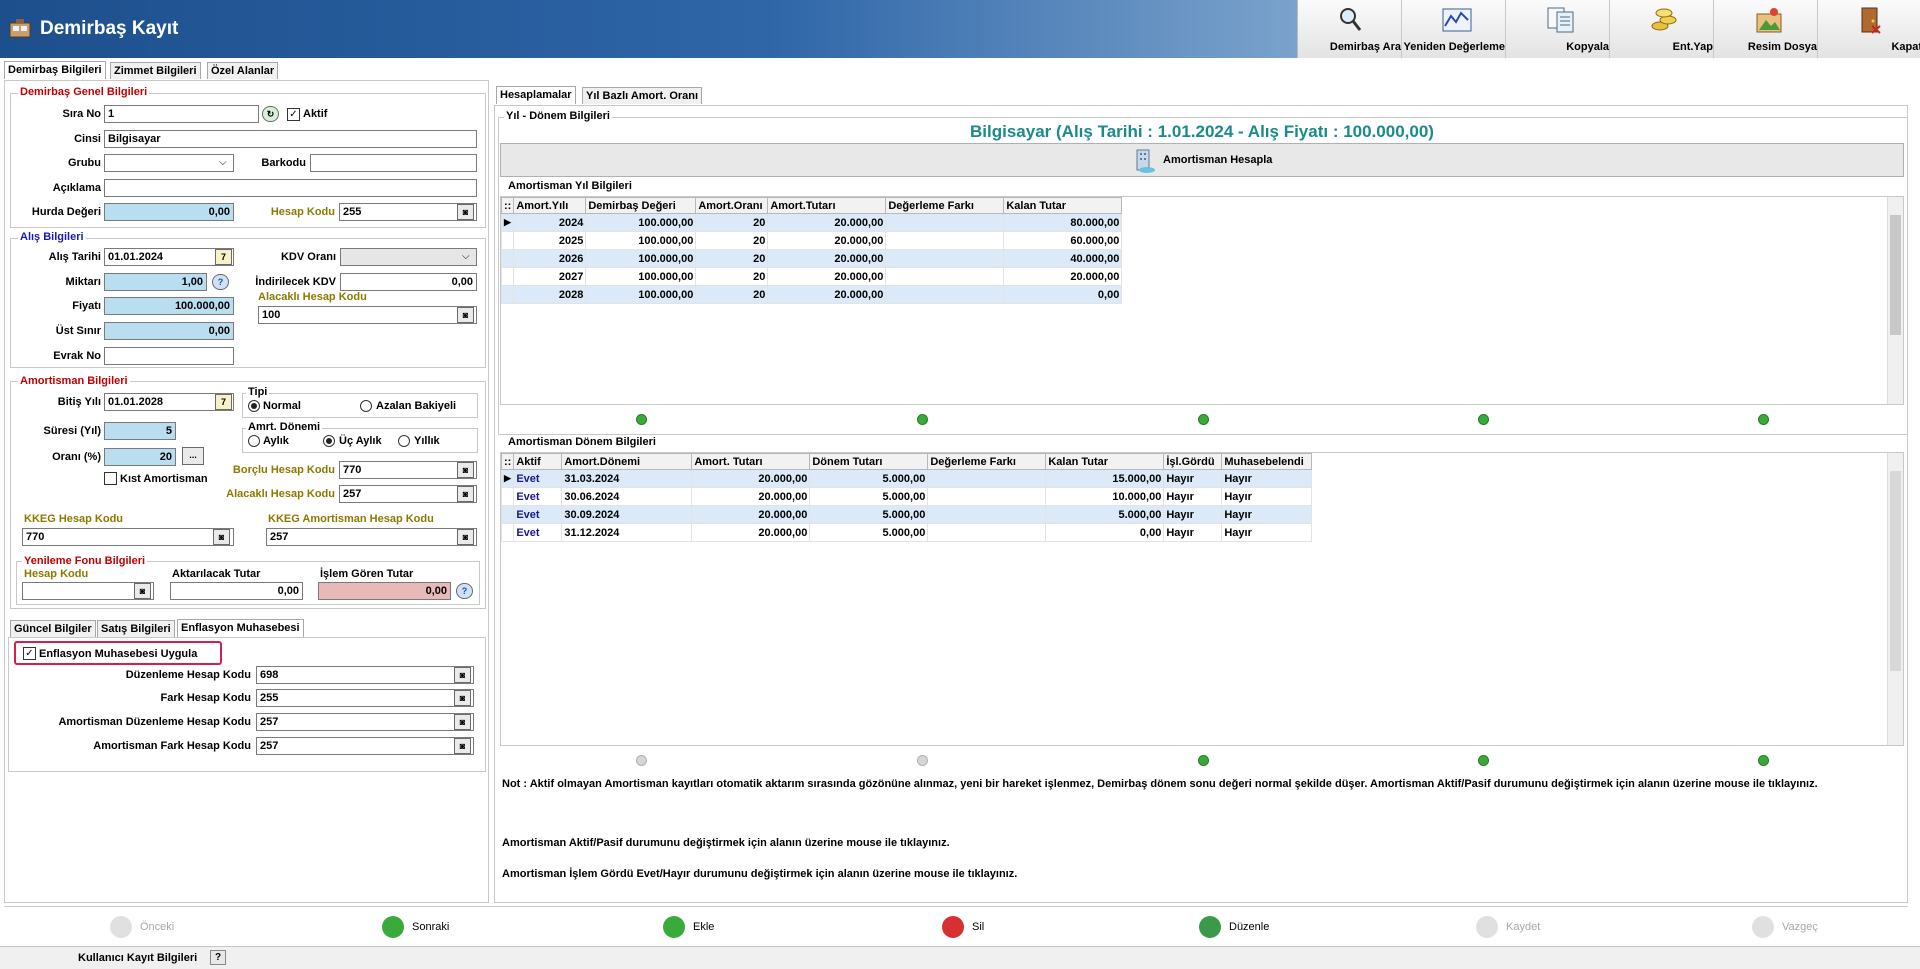 This screenshot has width=1920, height=969. Describe the element at coordinates (140, 431) in the screenshot. I see `suresi-input: 5` at that location.